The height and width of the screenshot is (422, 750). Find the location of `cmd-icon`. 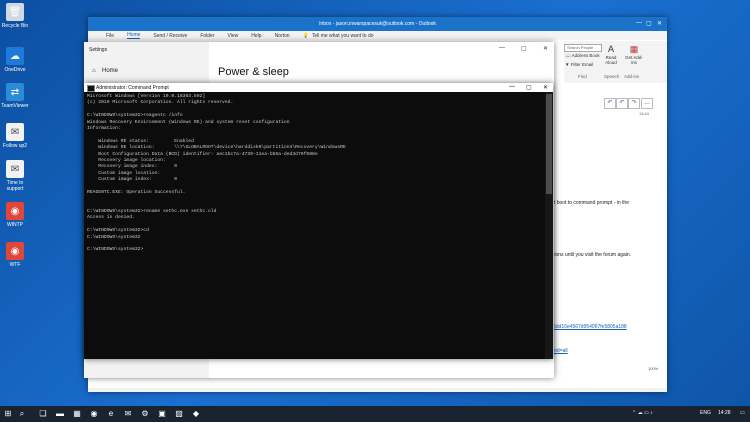

cmd-icon is located at coordinates (91, 88).